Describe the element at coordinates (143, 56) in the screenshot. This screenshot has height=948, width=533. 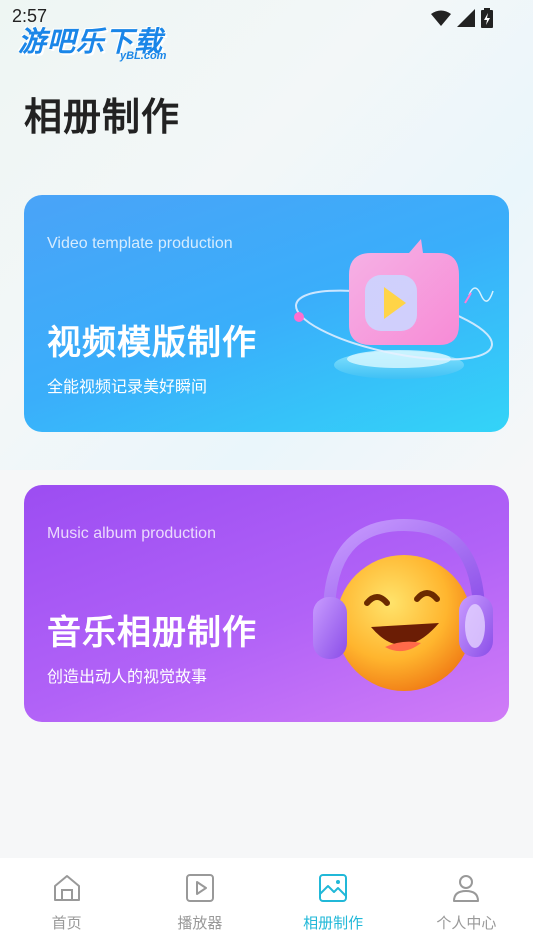
I see `watermark-sub-text: yBL.com` at that location.